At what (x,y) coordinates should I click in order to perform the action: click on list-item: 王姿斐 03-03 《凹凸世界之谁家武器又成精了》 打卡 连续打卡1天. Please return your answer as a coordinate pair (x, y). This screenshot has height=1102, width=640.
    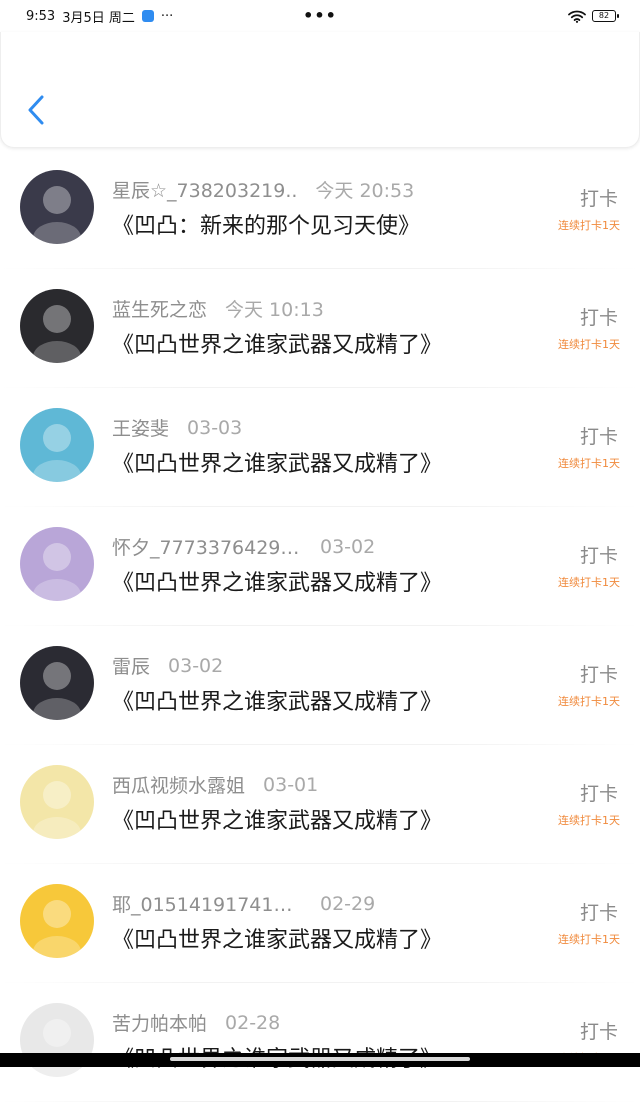
    Looking at the image, I should click on (320, 447).